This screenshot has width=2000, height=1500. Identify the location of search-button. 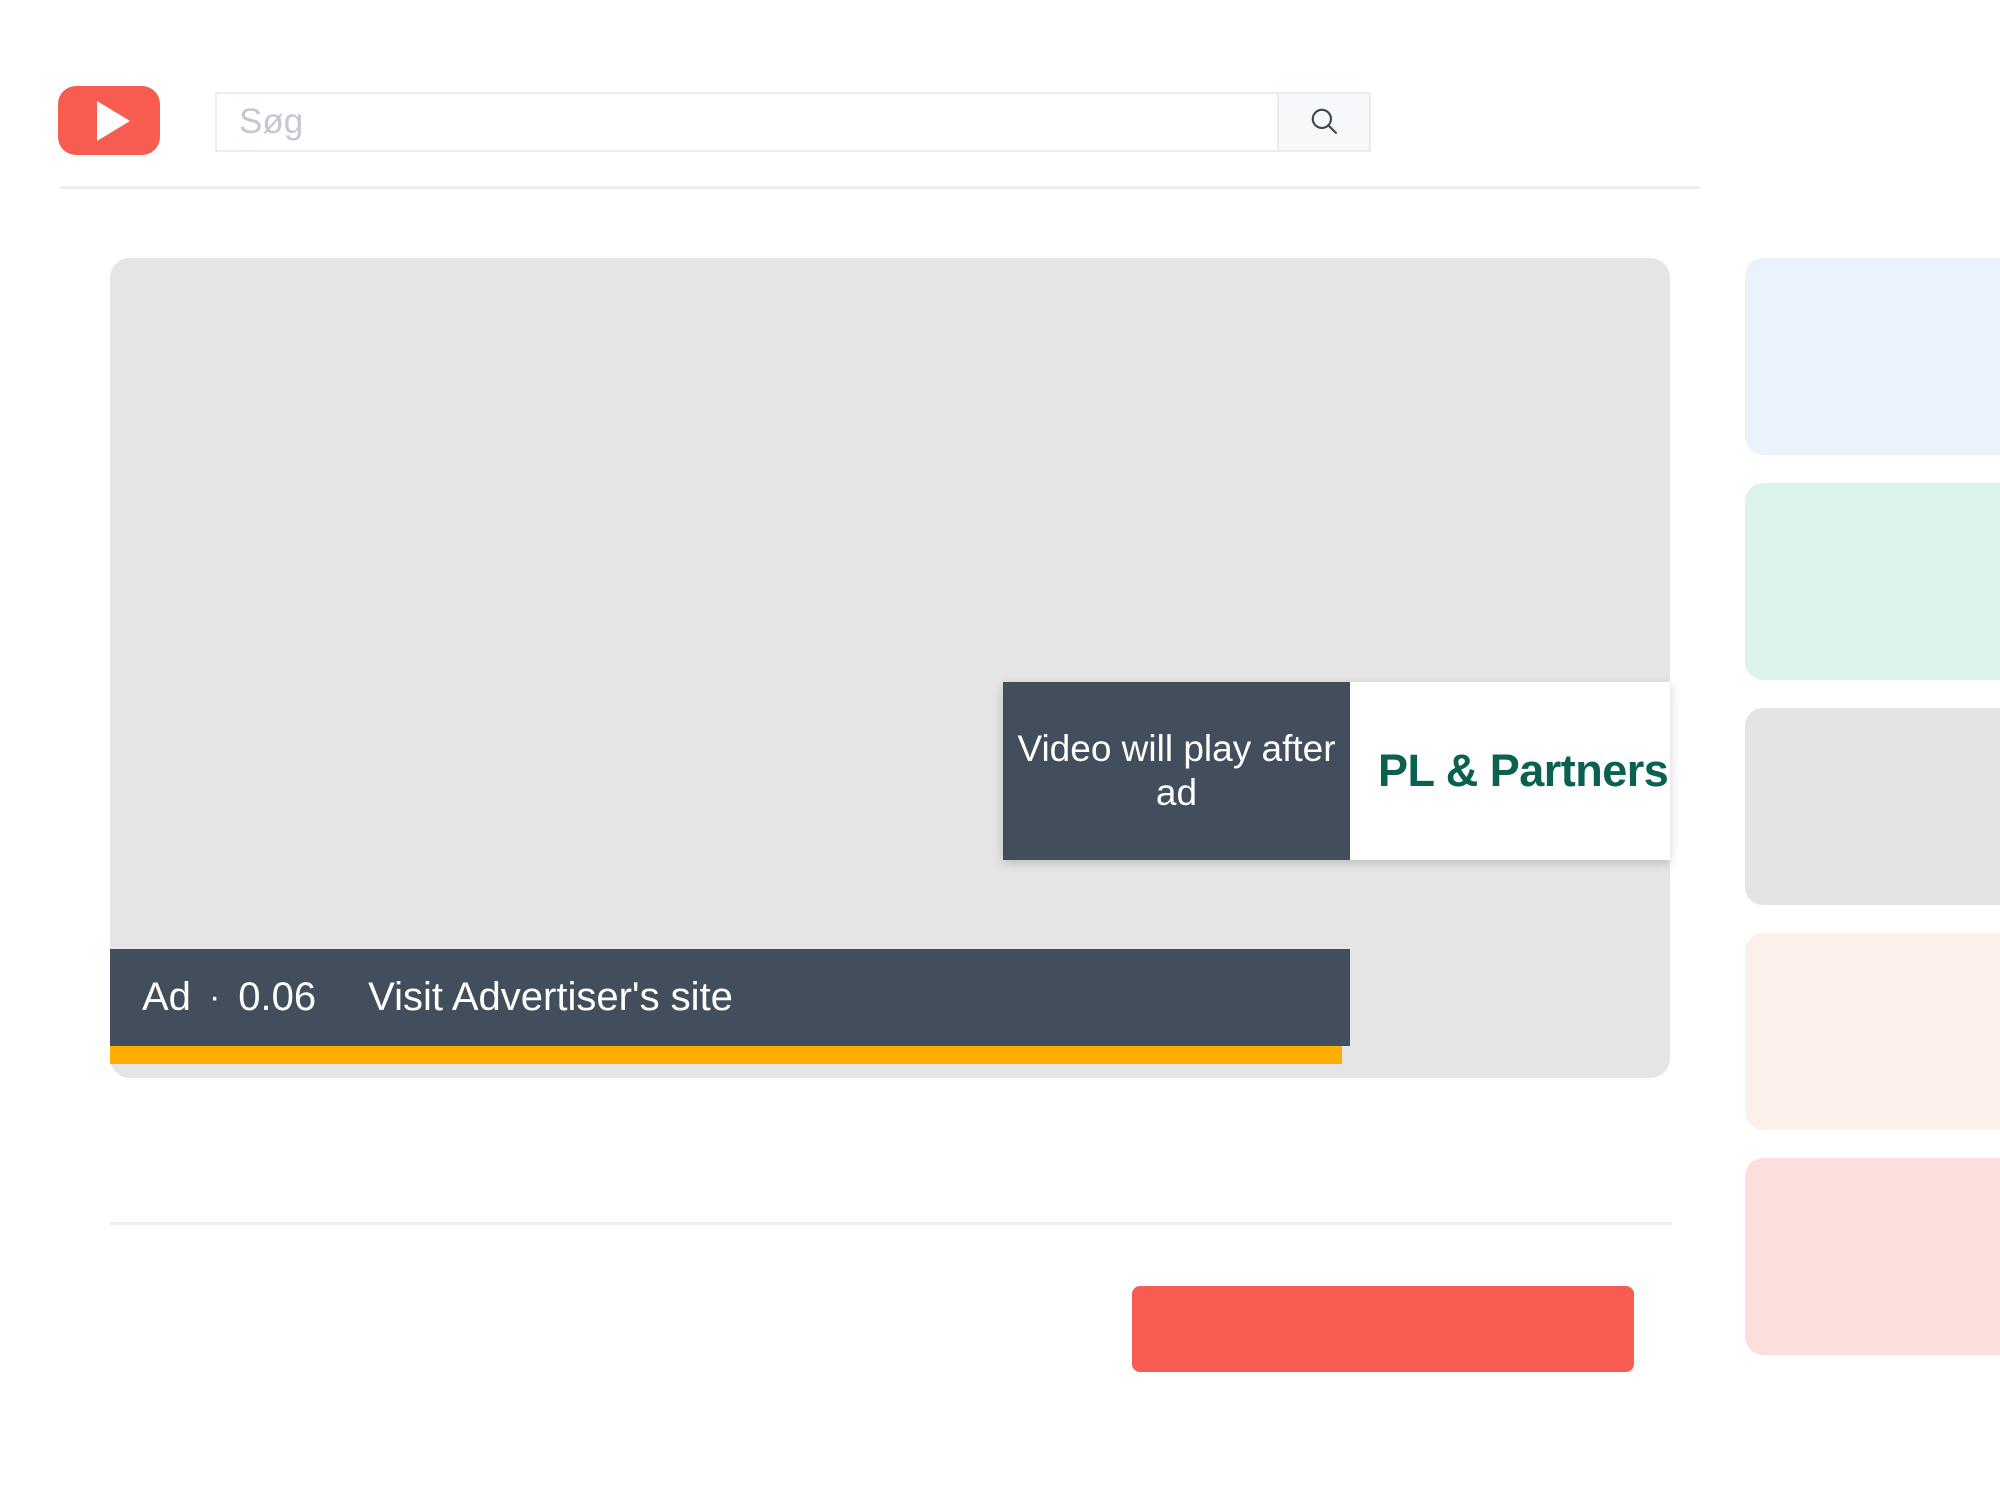
(1323, 122).